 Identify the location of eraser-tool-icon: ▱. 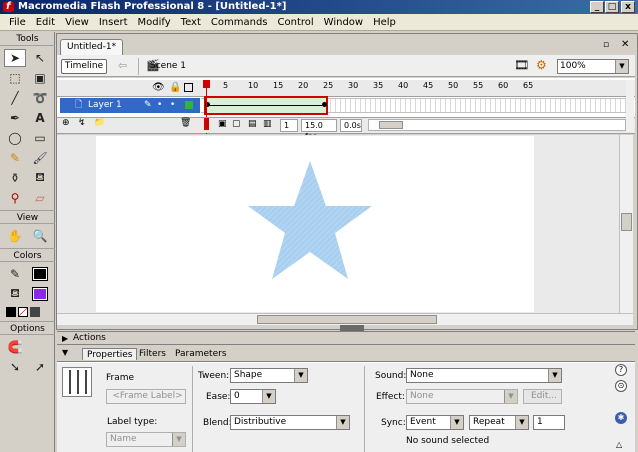
(40, 198).